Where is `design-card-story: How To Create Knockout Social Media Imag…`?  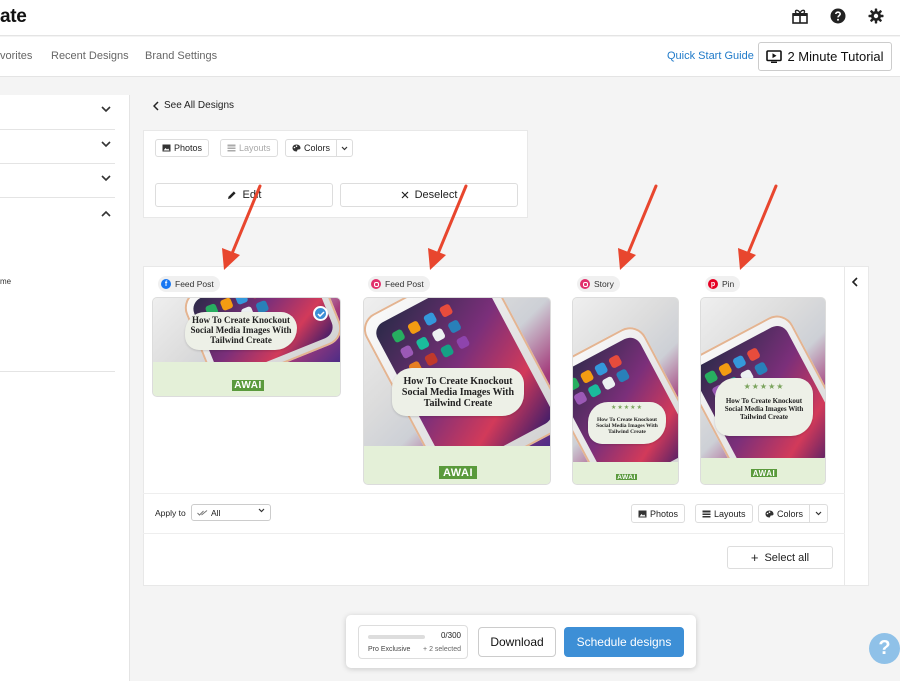 design-card-story: How To Create Knockout Social Media Imag… is located at coordinates (625, 391).